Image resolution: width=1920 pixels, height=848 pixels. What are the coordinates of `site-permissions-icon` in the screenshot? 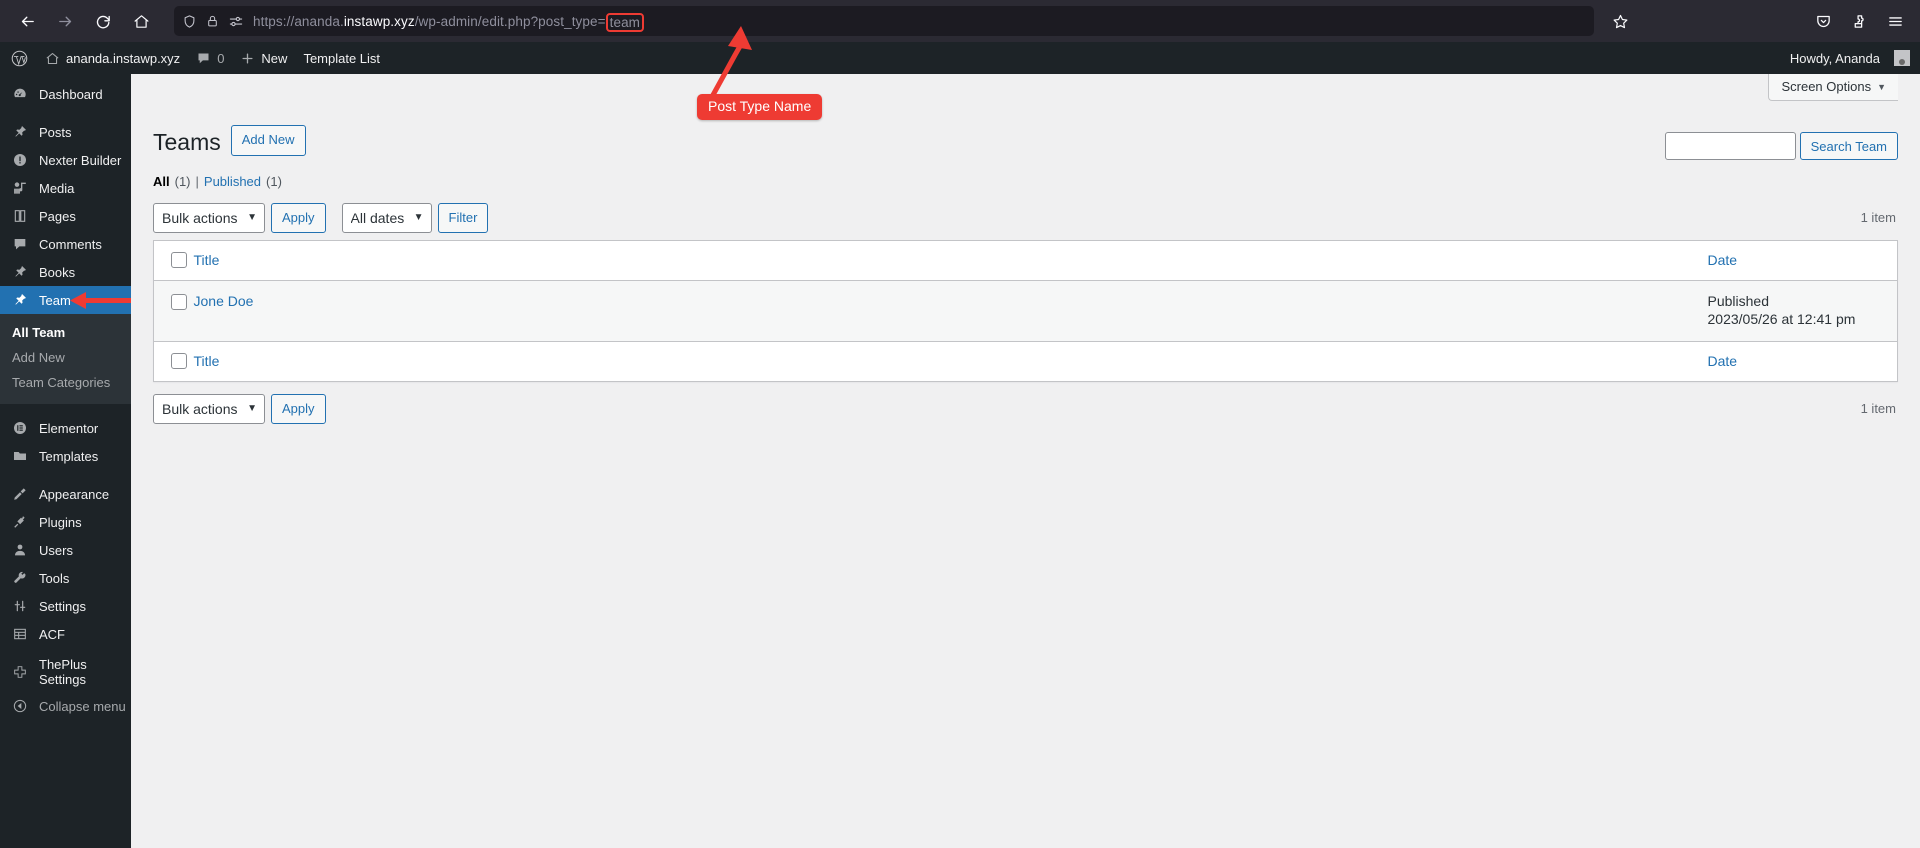 It's located at (236, 21).